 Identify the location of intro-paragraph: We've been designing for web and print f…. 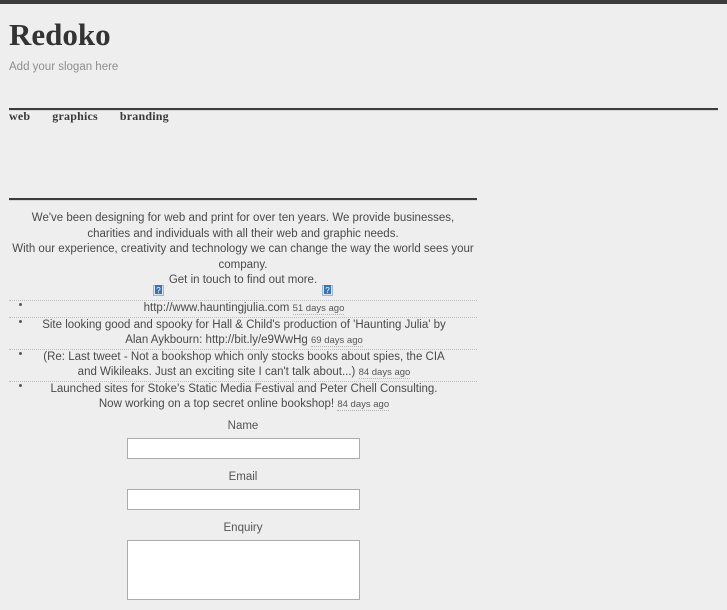
(243, 250).